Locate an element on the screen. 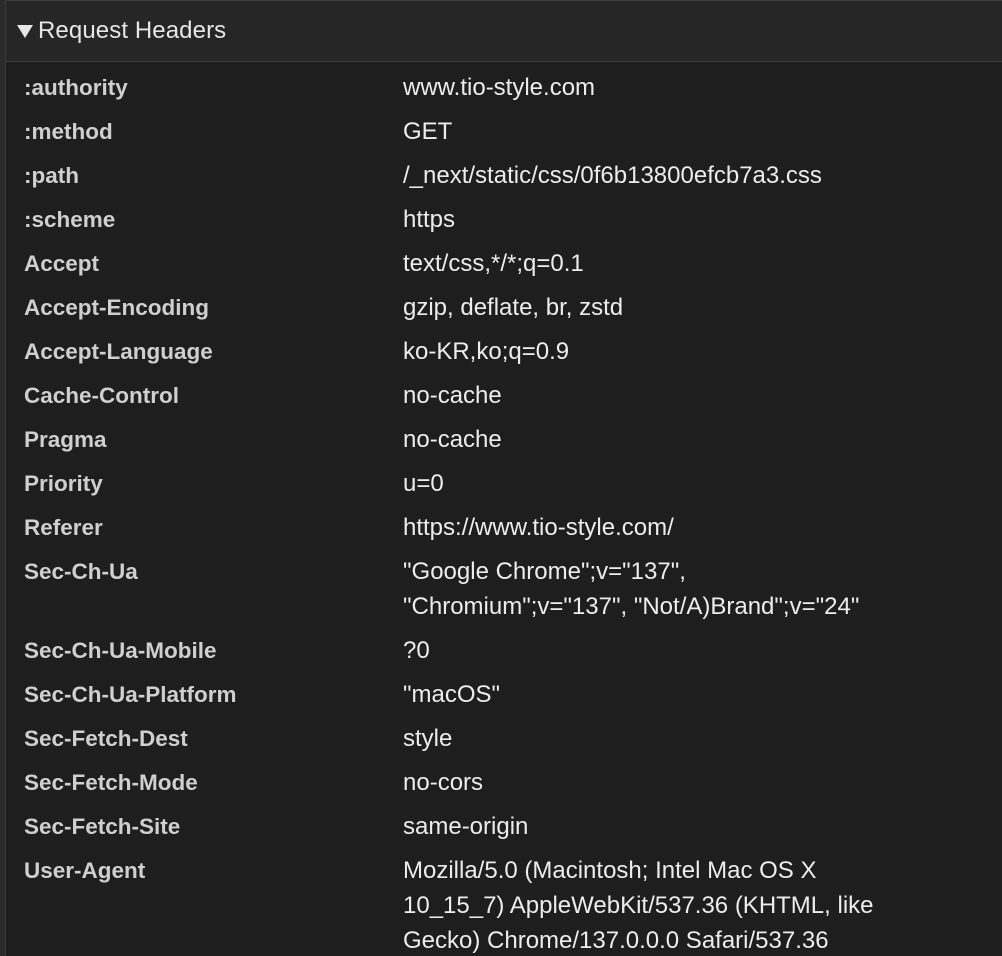 This screenshot has height=956, width=1002. header-name: Cache-Control is located at coordinates (204, 395).